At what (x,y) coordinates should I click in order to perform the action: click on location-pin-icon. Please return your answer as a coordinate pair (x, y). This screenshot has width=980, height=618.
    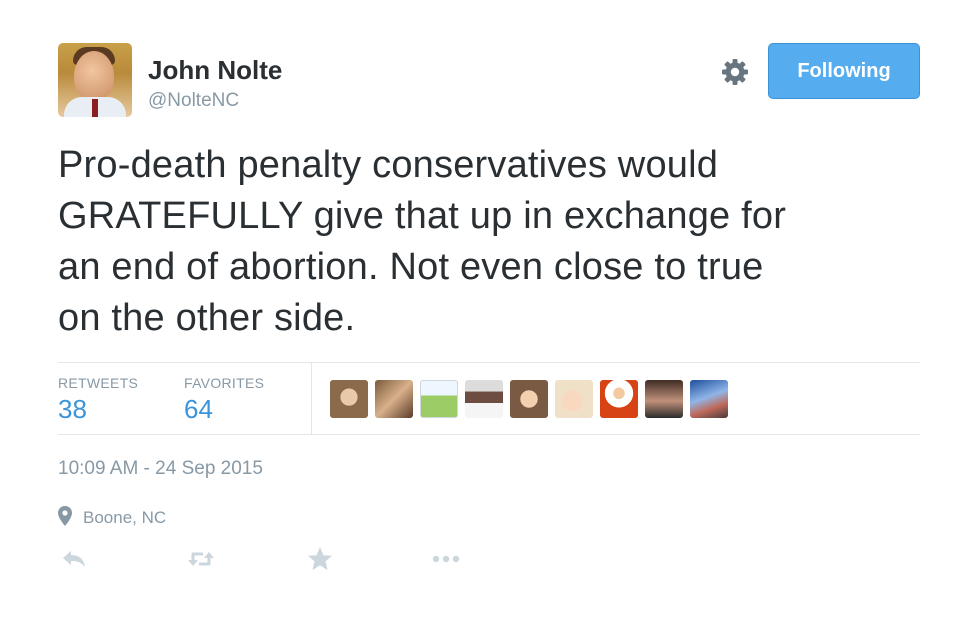
    Looking at the image, I should click on (65, 516).